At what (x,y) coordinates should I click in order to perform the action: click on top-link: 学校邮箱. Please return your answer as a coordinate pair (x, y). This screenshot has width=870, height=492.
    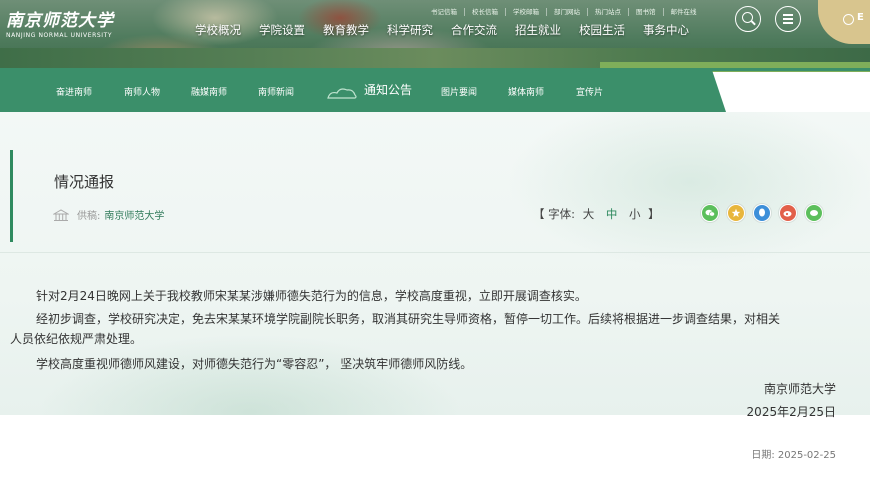
    Looking at the image, I should click on (526, 12).